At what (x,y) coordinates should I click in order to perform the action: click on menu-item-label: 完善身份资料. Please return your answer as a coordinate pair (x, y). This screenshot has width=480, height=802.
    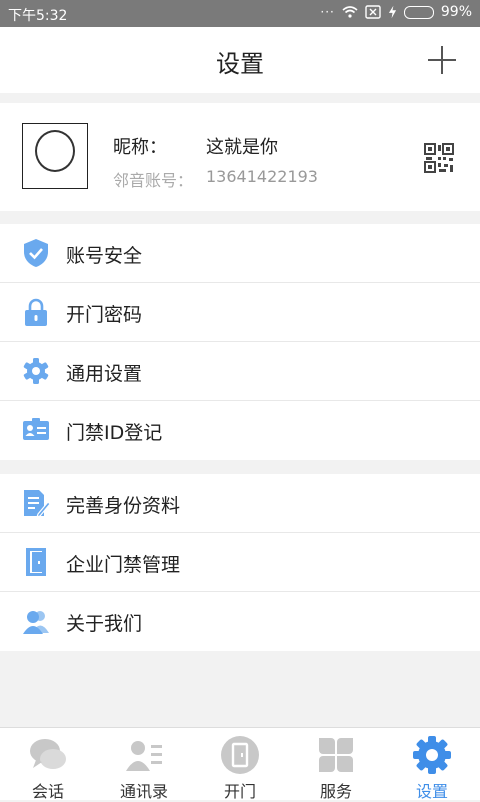
    Looking at the image, I should click on (123, 506).